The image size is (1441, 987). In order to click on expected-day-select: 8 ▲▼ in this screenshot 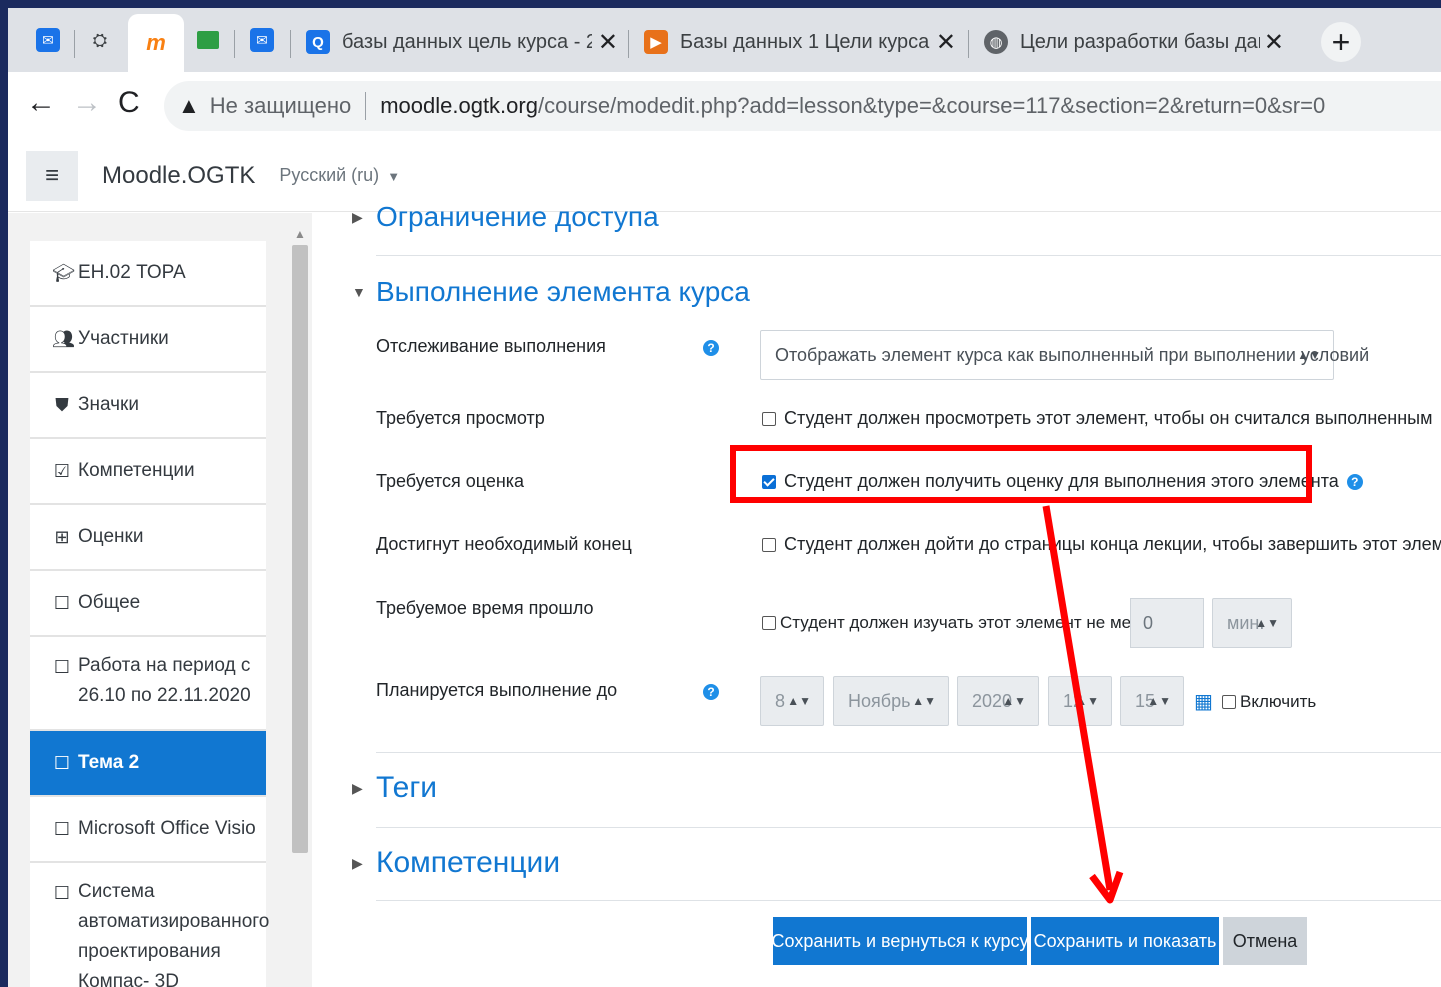, I will do `click(792, 701)`.